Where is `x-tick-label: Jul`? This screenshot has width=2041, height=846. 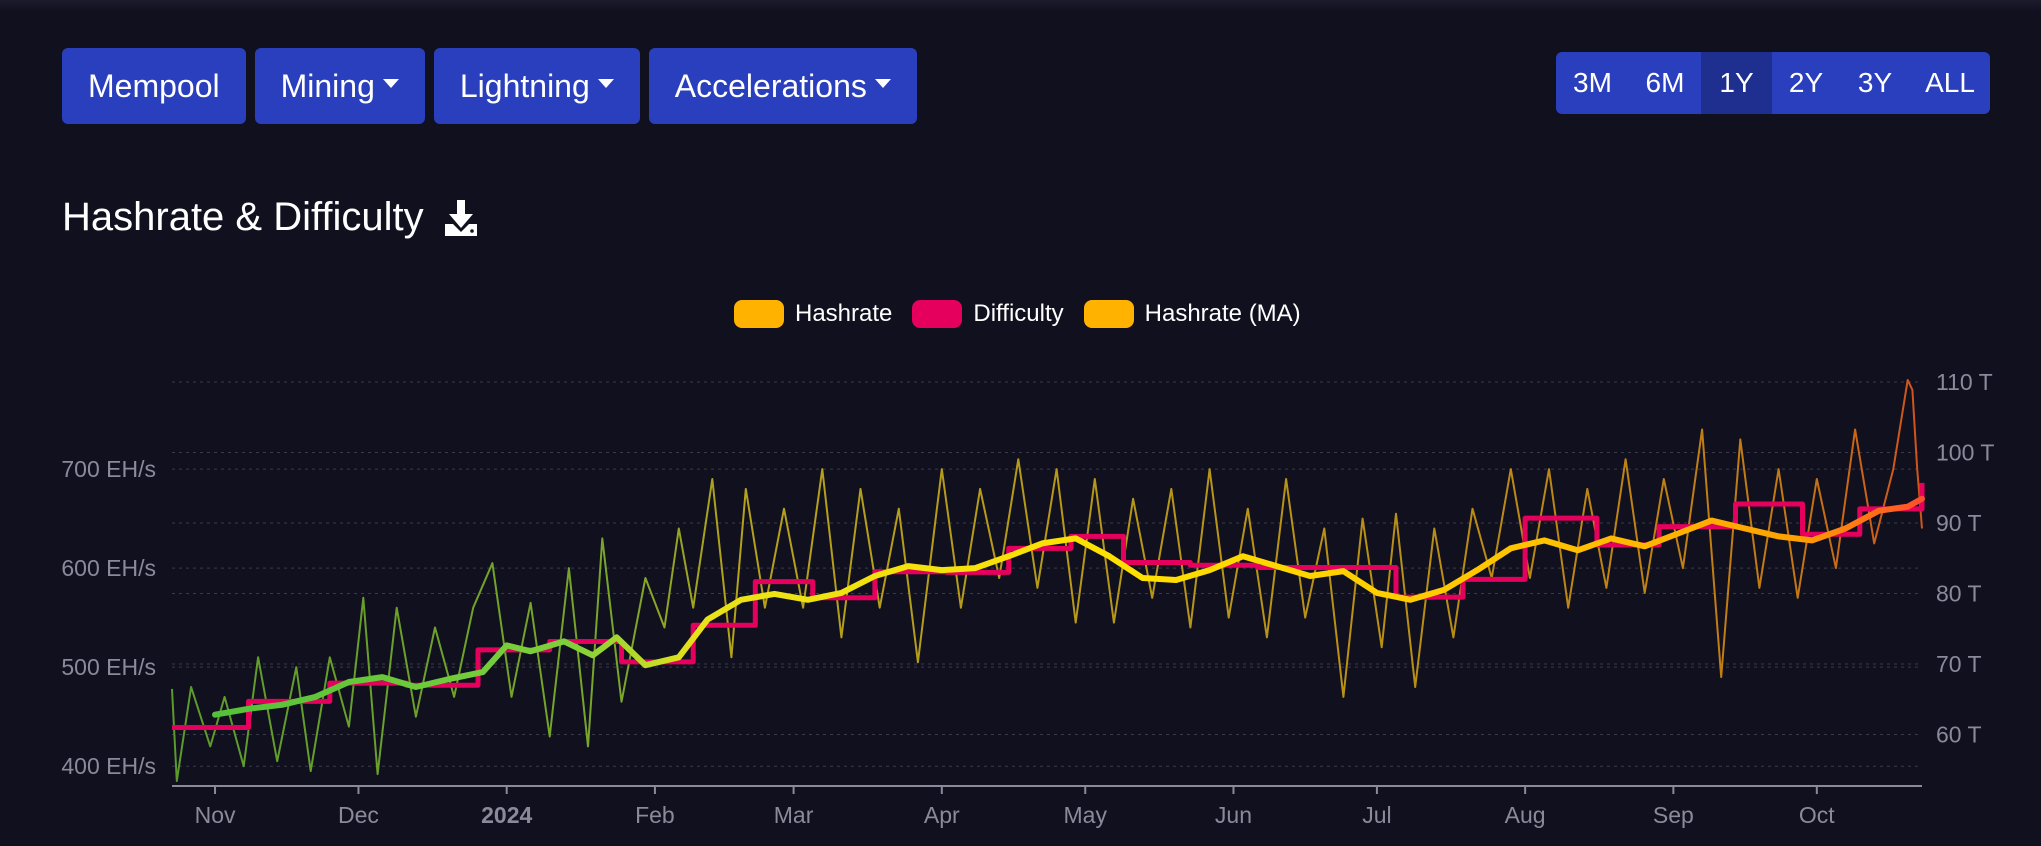 x-tick-label: Jul is located at coordinates (1376, 815).